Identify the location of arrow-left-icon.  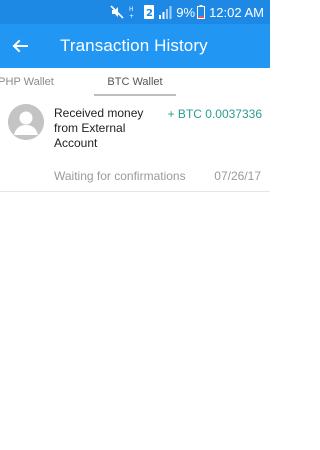
(20, 46).